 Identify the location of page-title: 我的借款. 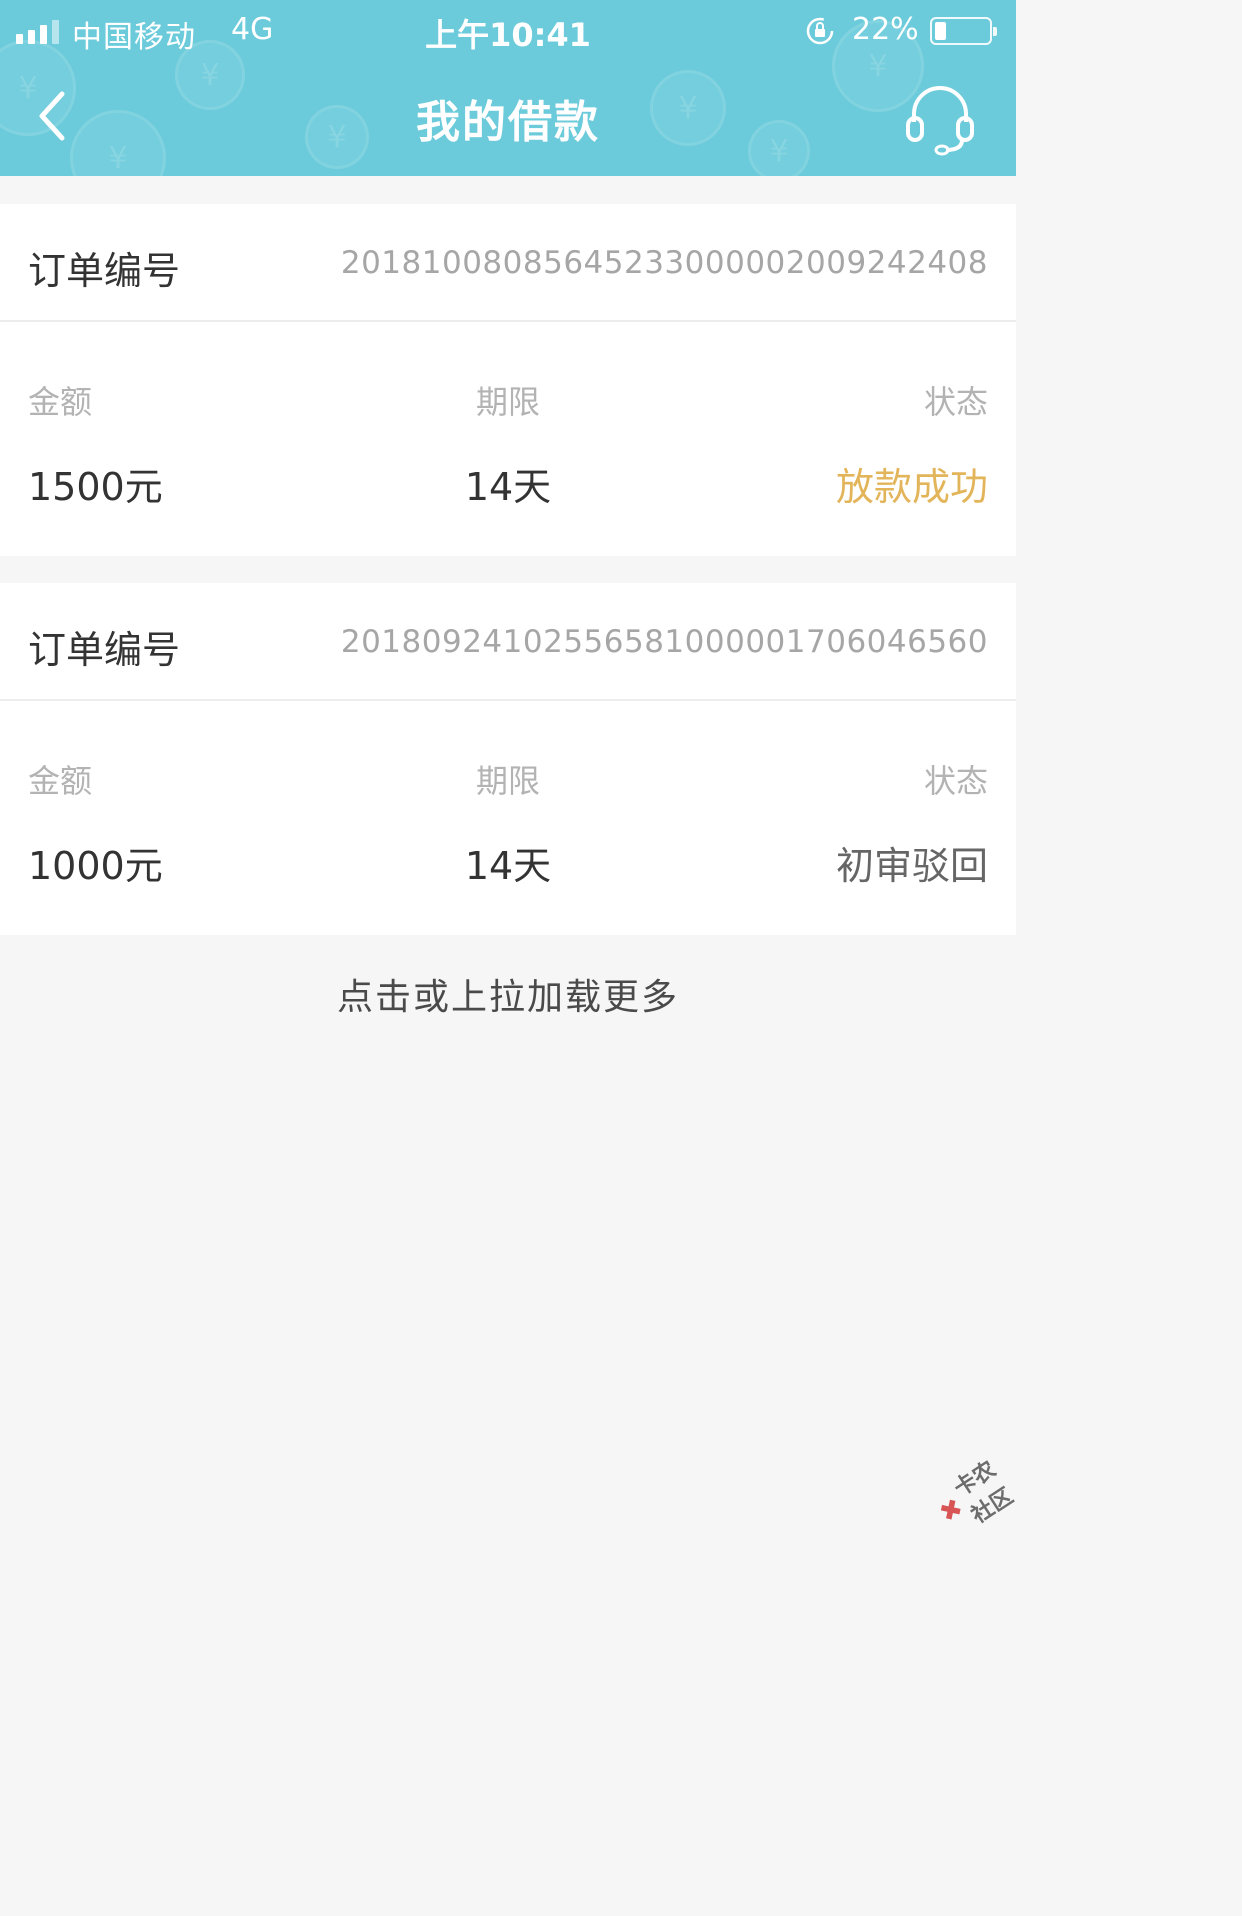
(508, 122).